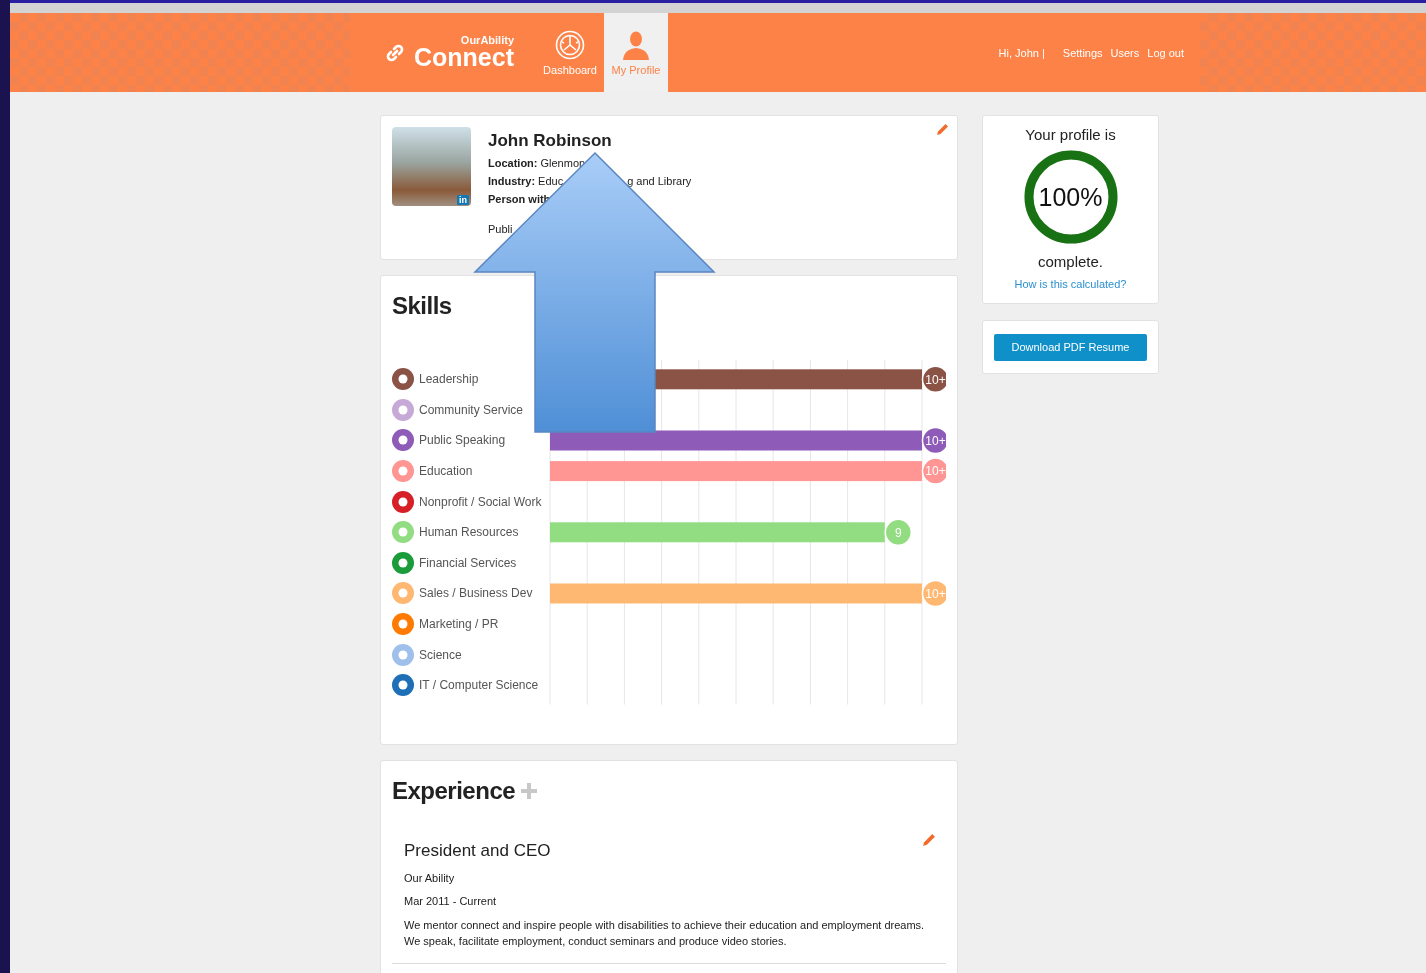 The height and width of the screenshot is (973, 1426). Describe the element at coordinates (1070, 347) in the screenshot. I see `download-button: Download PDF Resume` at that location.